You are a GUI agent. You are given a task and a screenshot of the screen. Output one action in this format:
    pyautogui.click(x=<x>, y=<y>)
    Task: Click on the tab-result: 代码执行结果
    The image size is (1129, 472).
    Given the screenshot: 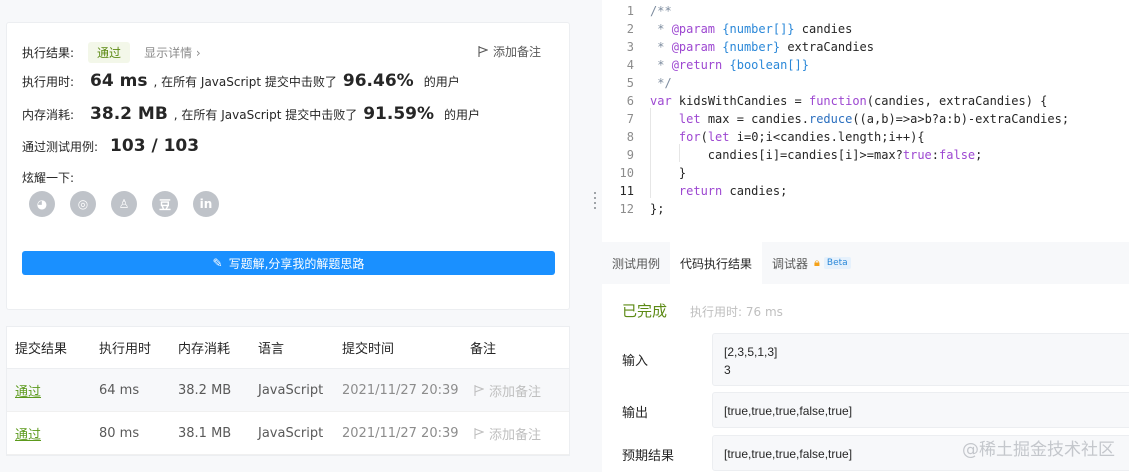 What is the action you would take?
    pyautogui.click(x=716, y=263)
    